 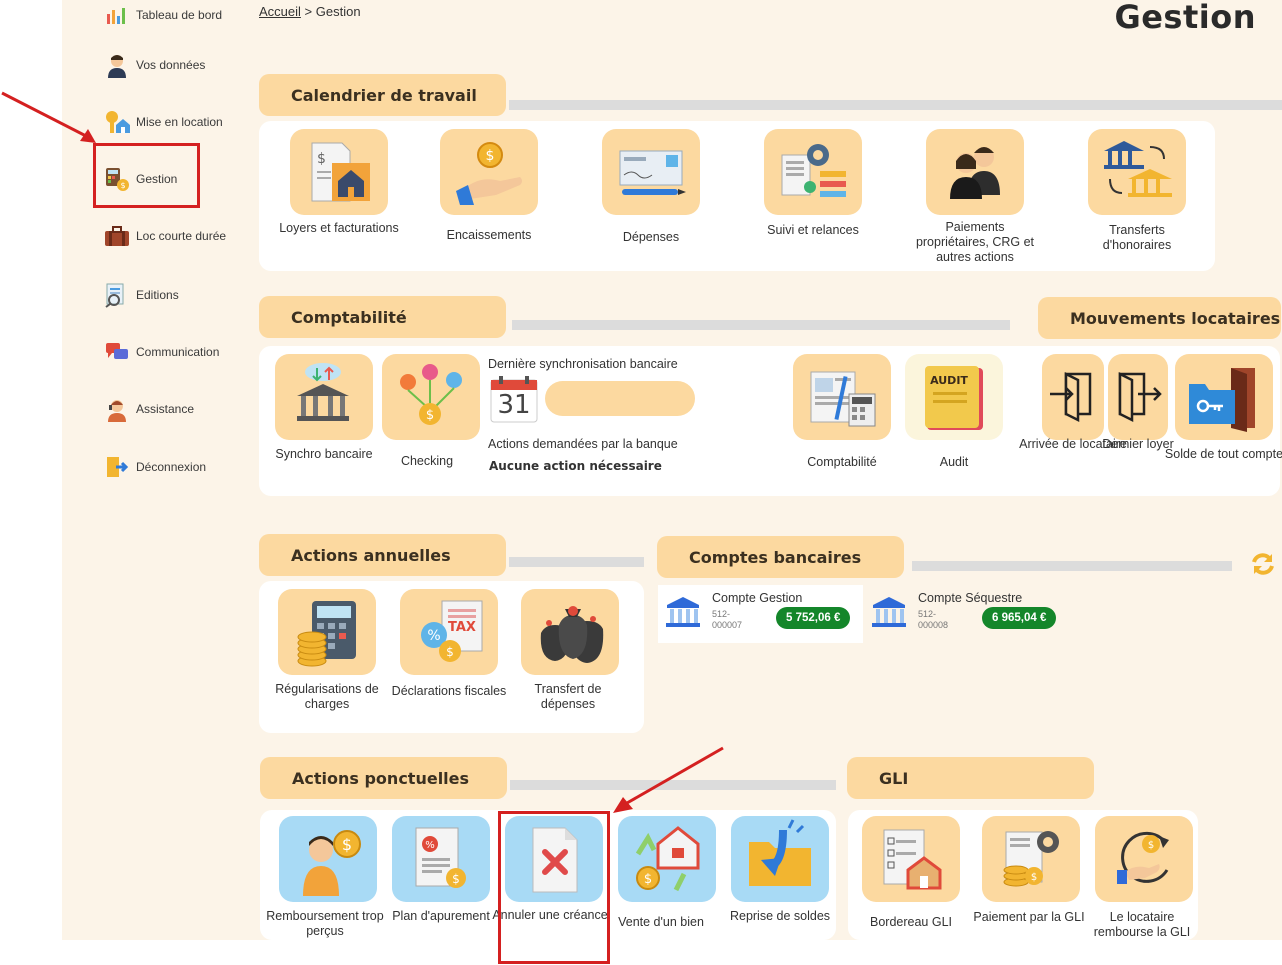 What do you see at coordinates (449, 691) in the screenshot?
I see `tile-label: Déclarations fiscales` at bounding box center [449, 691].